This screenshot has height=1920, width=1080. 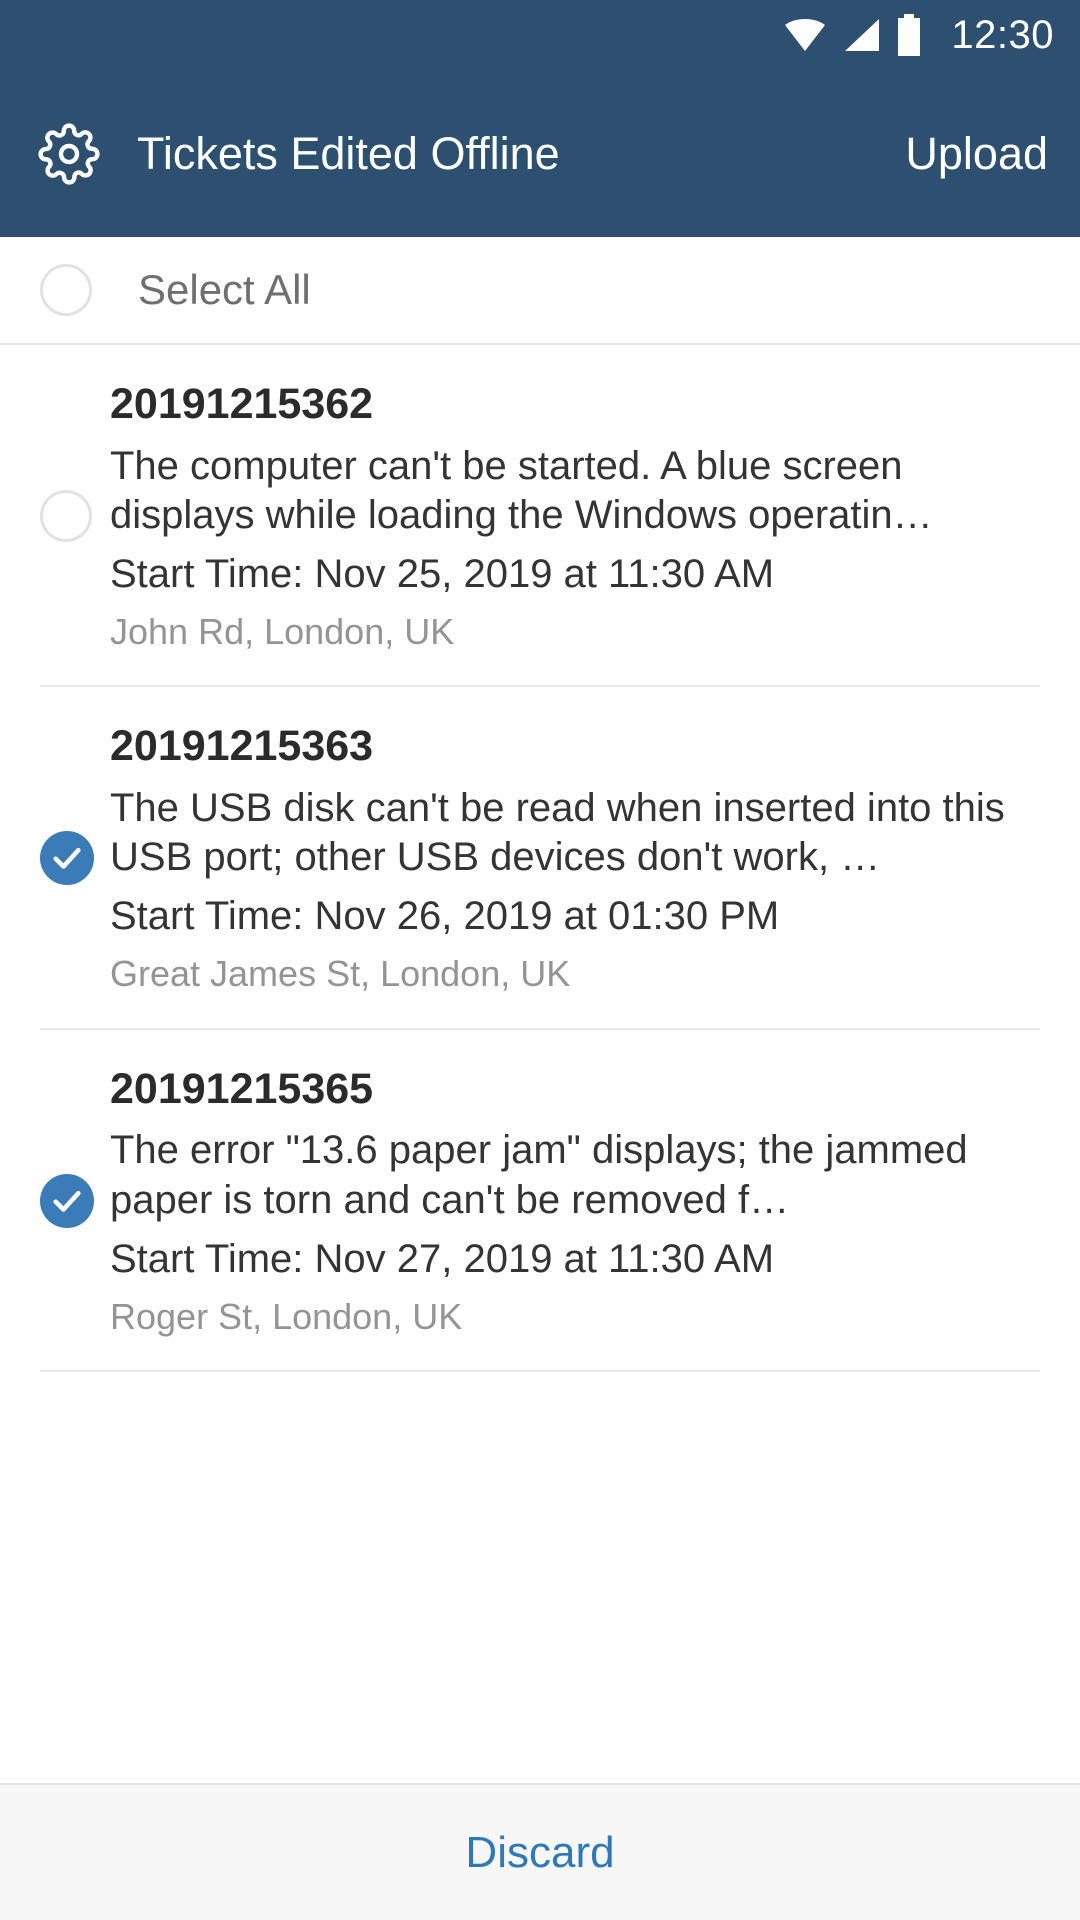 I want to click on discard-button: Discard, so click(x=539, y=1852).